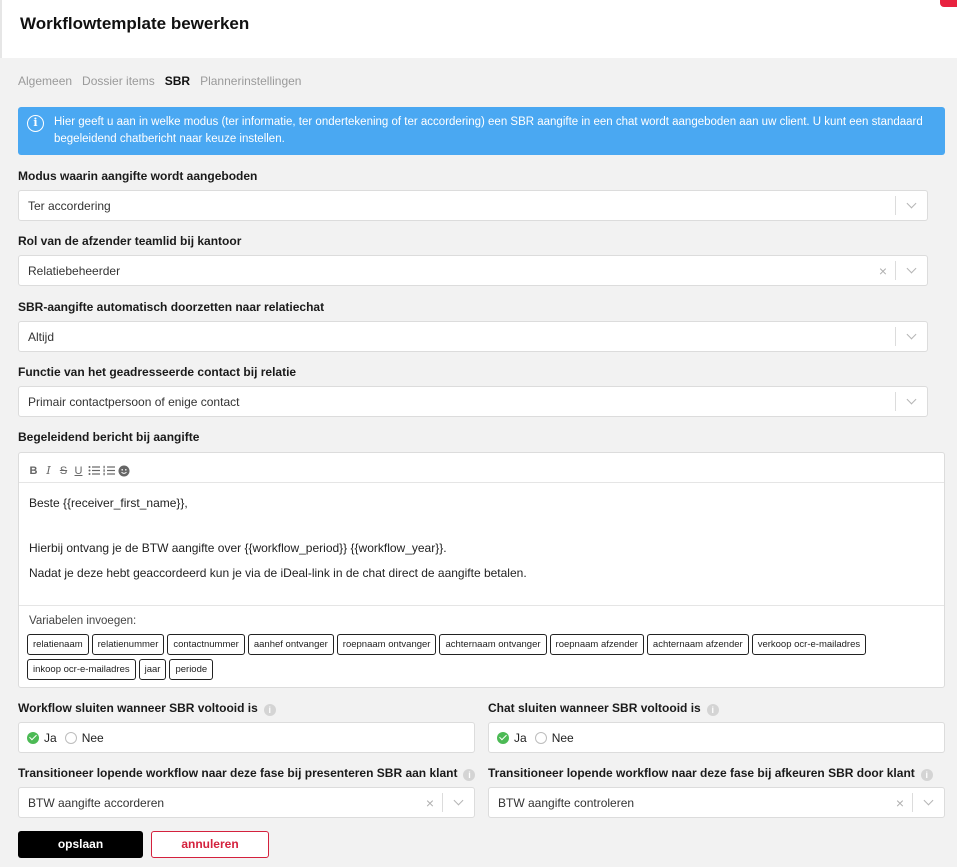 This screenshot has height=867, width=957. I want to click on transitie-presenteren-value: BTW aangifte accorderen, so click(96, 803).